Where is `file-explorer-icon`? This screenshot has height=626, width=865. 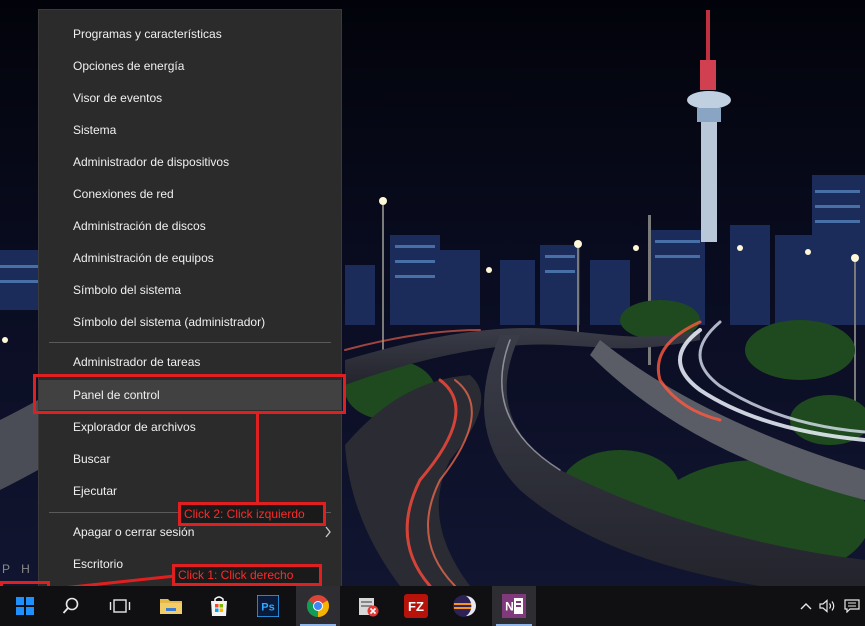 file-explorer-icon is located at coordinates (171, 606).